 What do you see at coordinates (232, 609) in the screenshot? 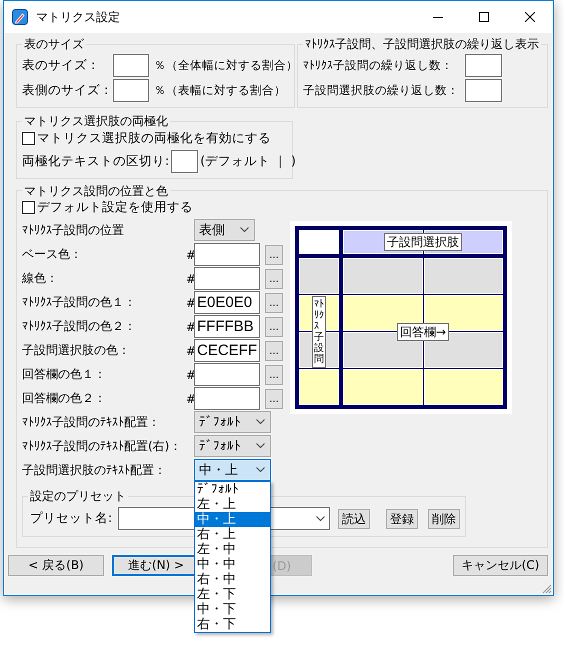
I see `dropdown-option: 中・下` at bounding box center [232, 609].